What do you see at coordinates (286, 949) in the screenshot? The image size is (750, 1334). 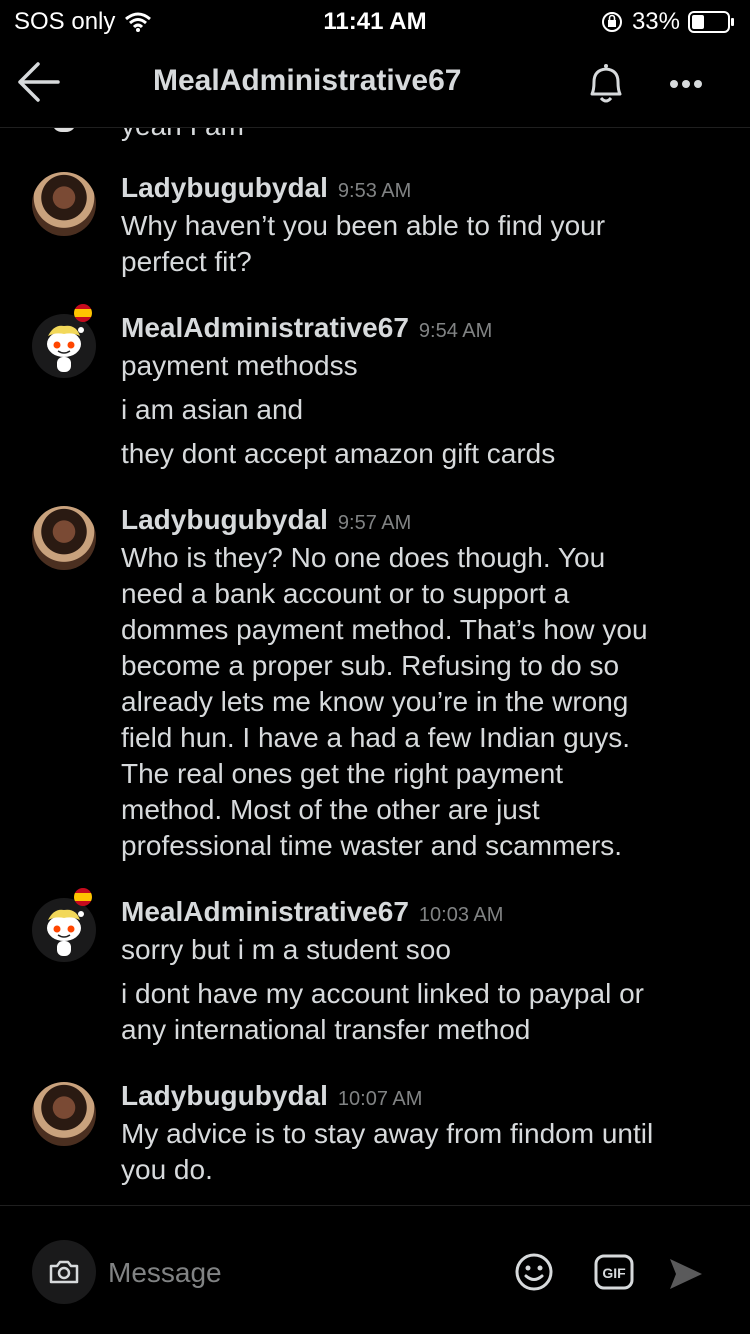 I see `message-text: sorry but i m a student soo` at bounding box center [286, 949].